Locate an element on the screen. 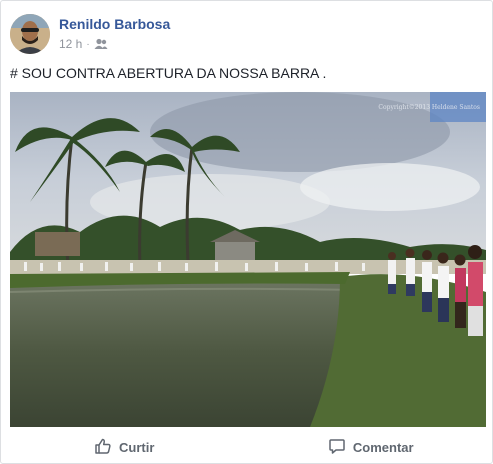 This screenshot has height=464, width=493. post-meta: 12 h · is located at coordinates (83, 44).